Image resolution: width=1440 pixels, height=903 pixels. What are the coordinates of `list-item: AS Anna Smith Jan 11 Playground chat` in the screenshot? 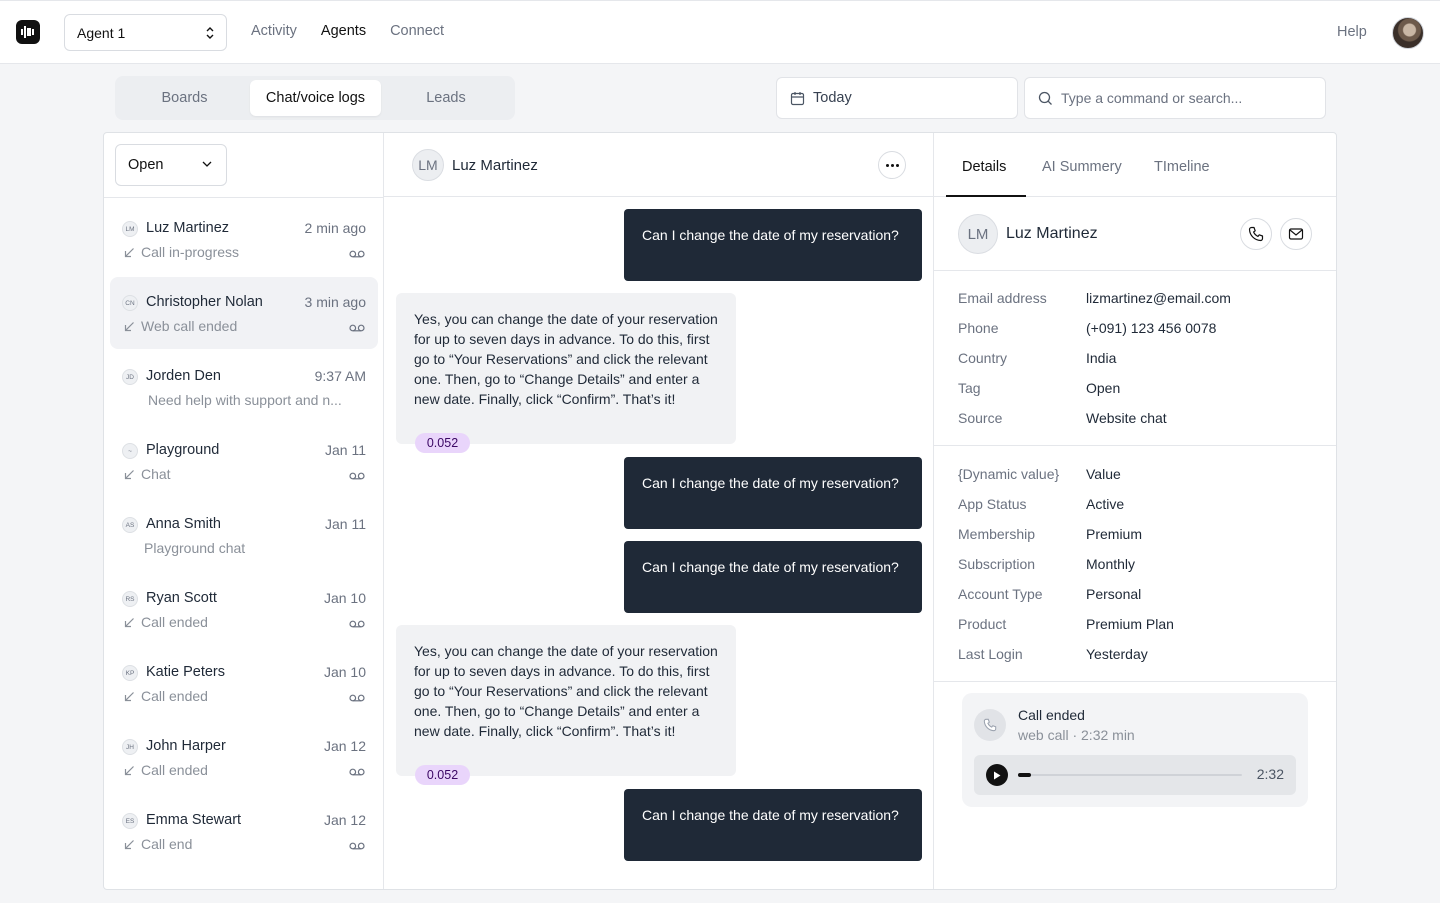 It's located at (244, 535).